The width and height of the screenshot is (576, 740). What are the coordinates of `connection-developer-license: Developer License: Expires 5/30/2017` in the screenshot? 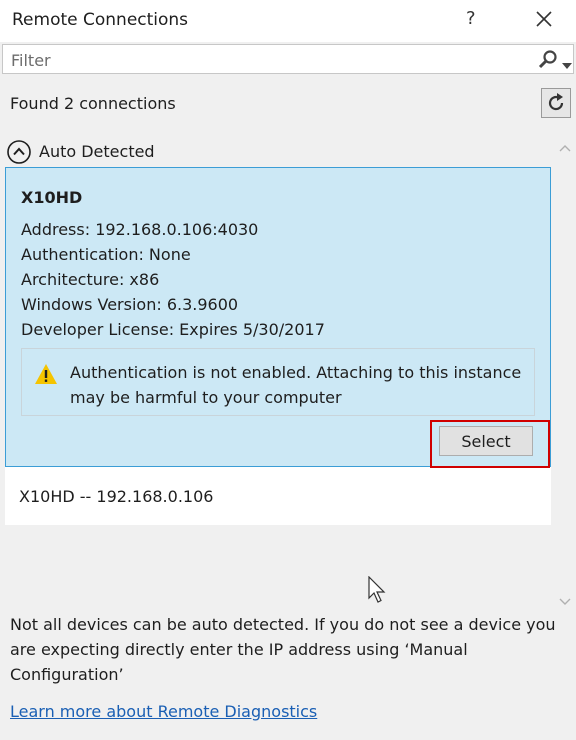 It's located at (173, 329).